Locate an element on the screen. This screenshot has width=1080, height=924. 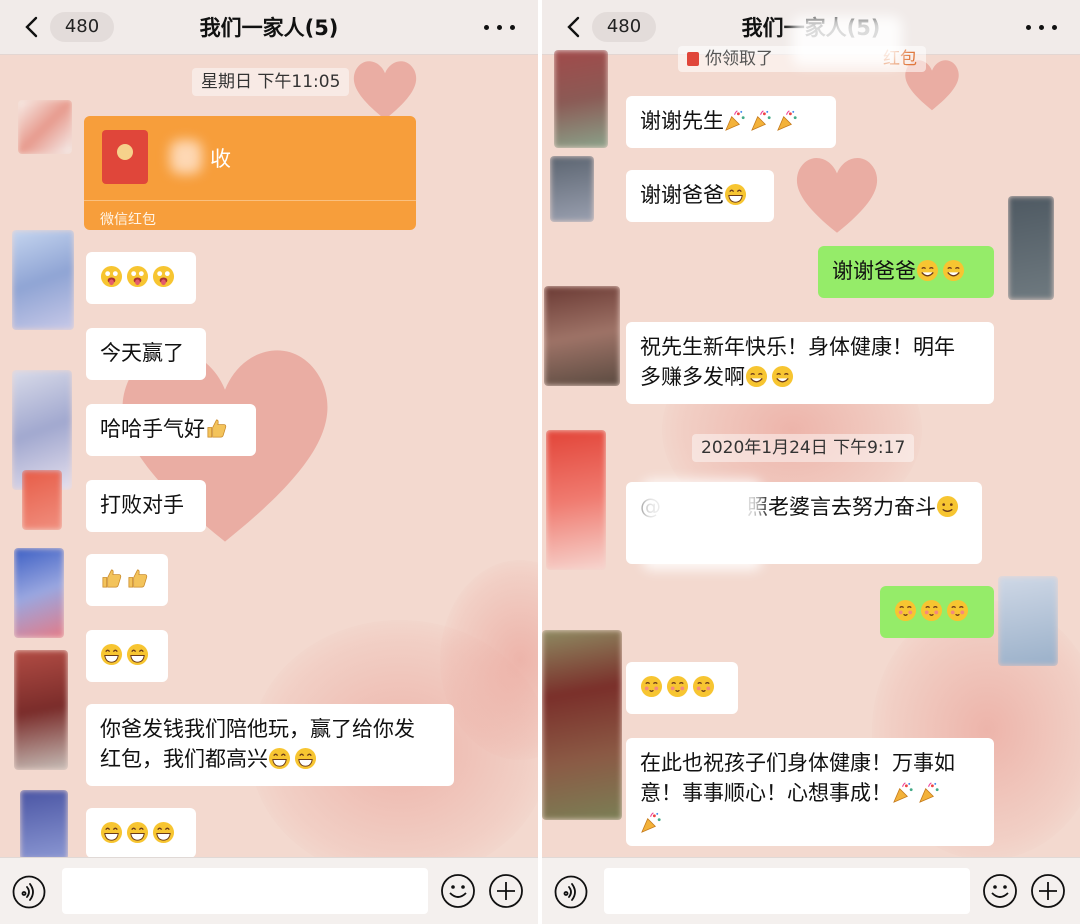
message-text: 谢谢爸爸 is located at coordinates (682, 195).